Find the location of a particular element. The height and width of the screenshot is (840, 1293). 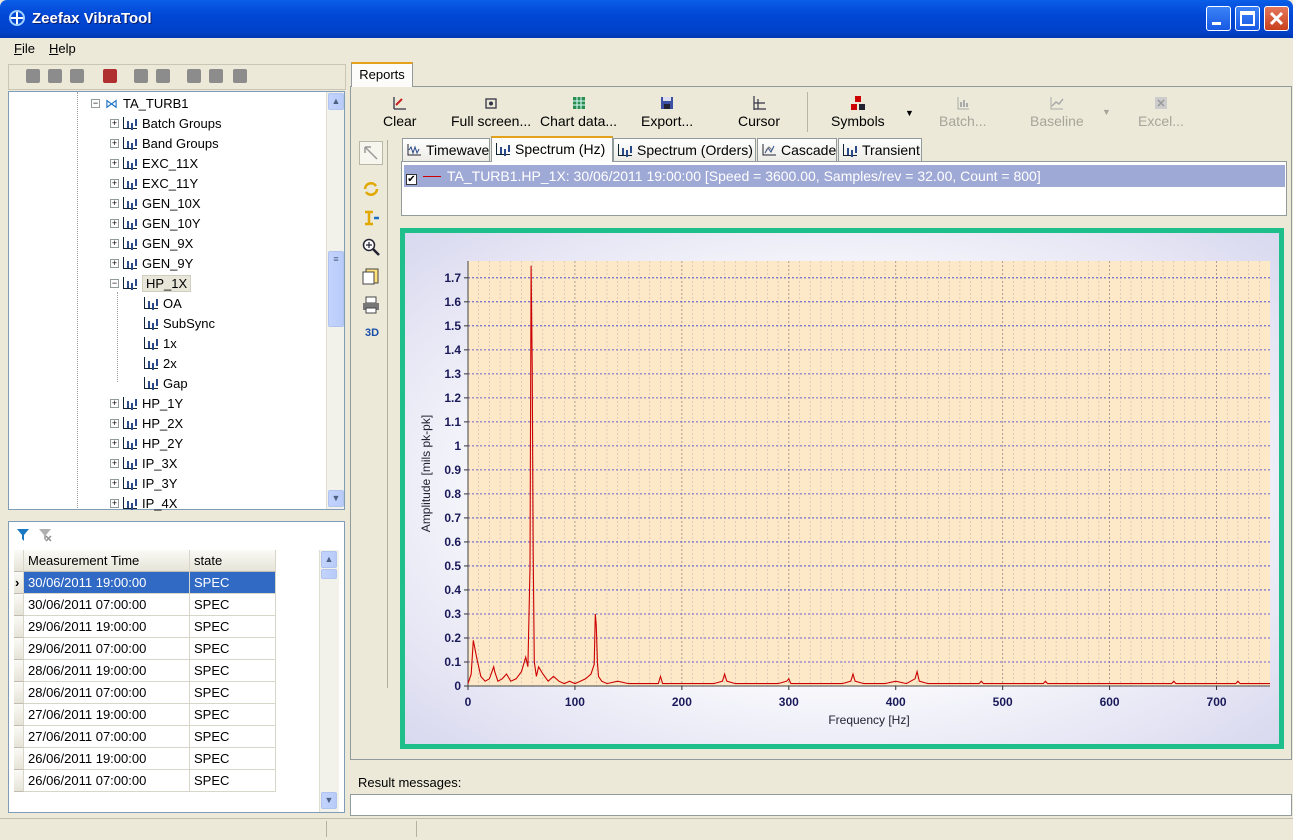

tree-node: + GEN_9Y is located at coordinates (151, 264).